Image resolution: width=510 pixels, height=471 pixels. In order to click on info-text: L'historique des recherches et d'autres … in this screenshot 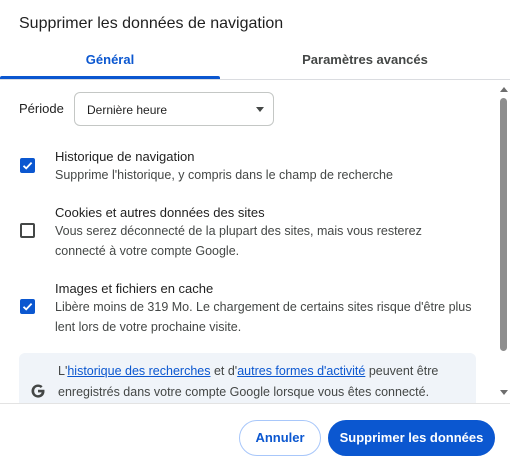, I will do `click(263, 382)`.